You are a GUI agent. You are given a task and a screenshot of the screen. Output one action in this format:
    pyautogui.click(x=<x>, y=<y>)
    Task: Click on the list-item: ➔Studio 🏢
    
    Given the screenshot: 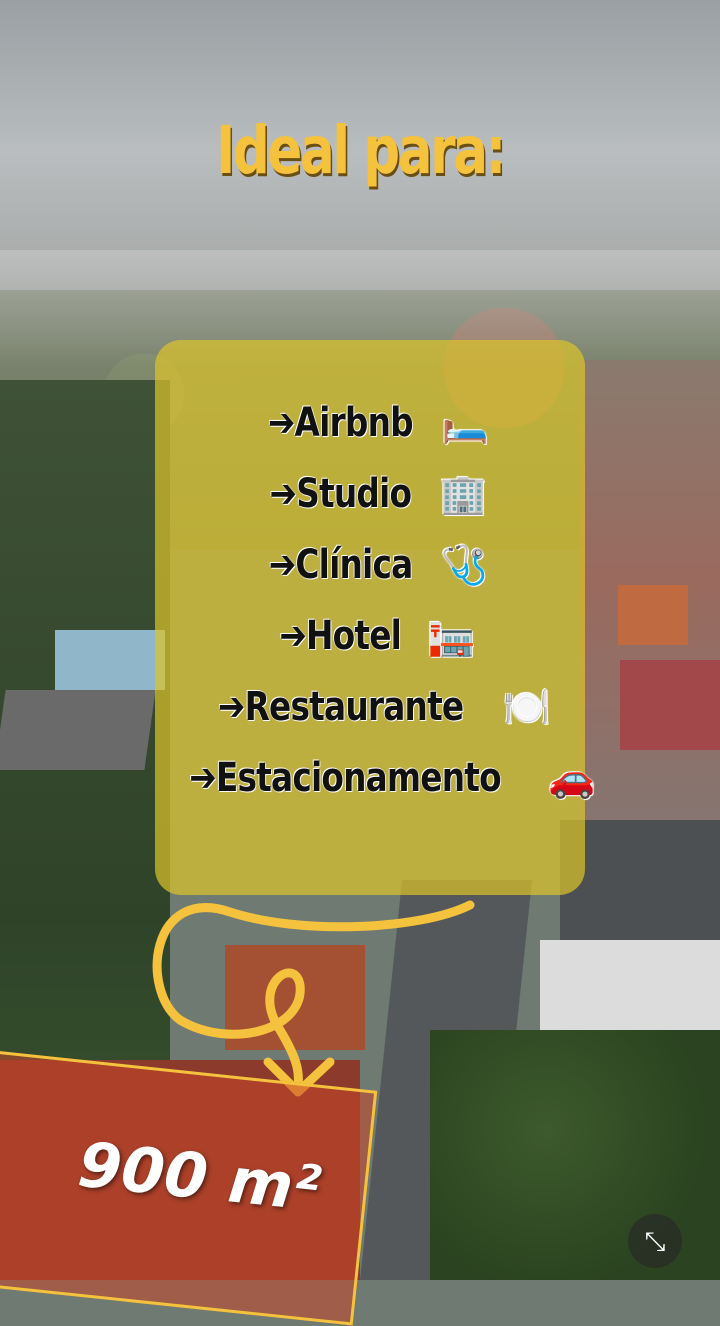 What is the action you would take?
    pyautogui.click(x=370, y=494)
    